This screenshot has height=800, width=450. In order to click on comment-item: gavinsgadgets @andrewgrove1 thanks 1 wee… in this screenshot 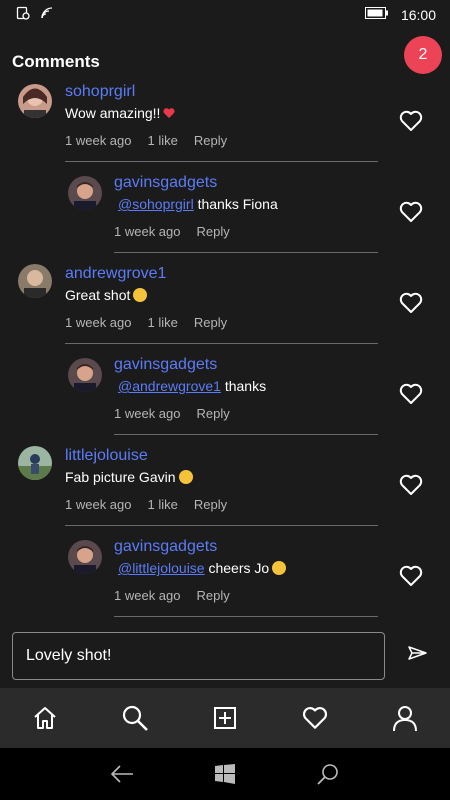, I will do `click(225, 398)`.